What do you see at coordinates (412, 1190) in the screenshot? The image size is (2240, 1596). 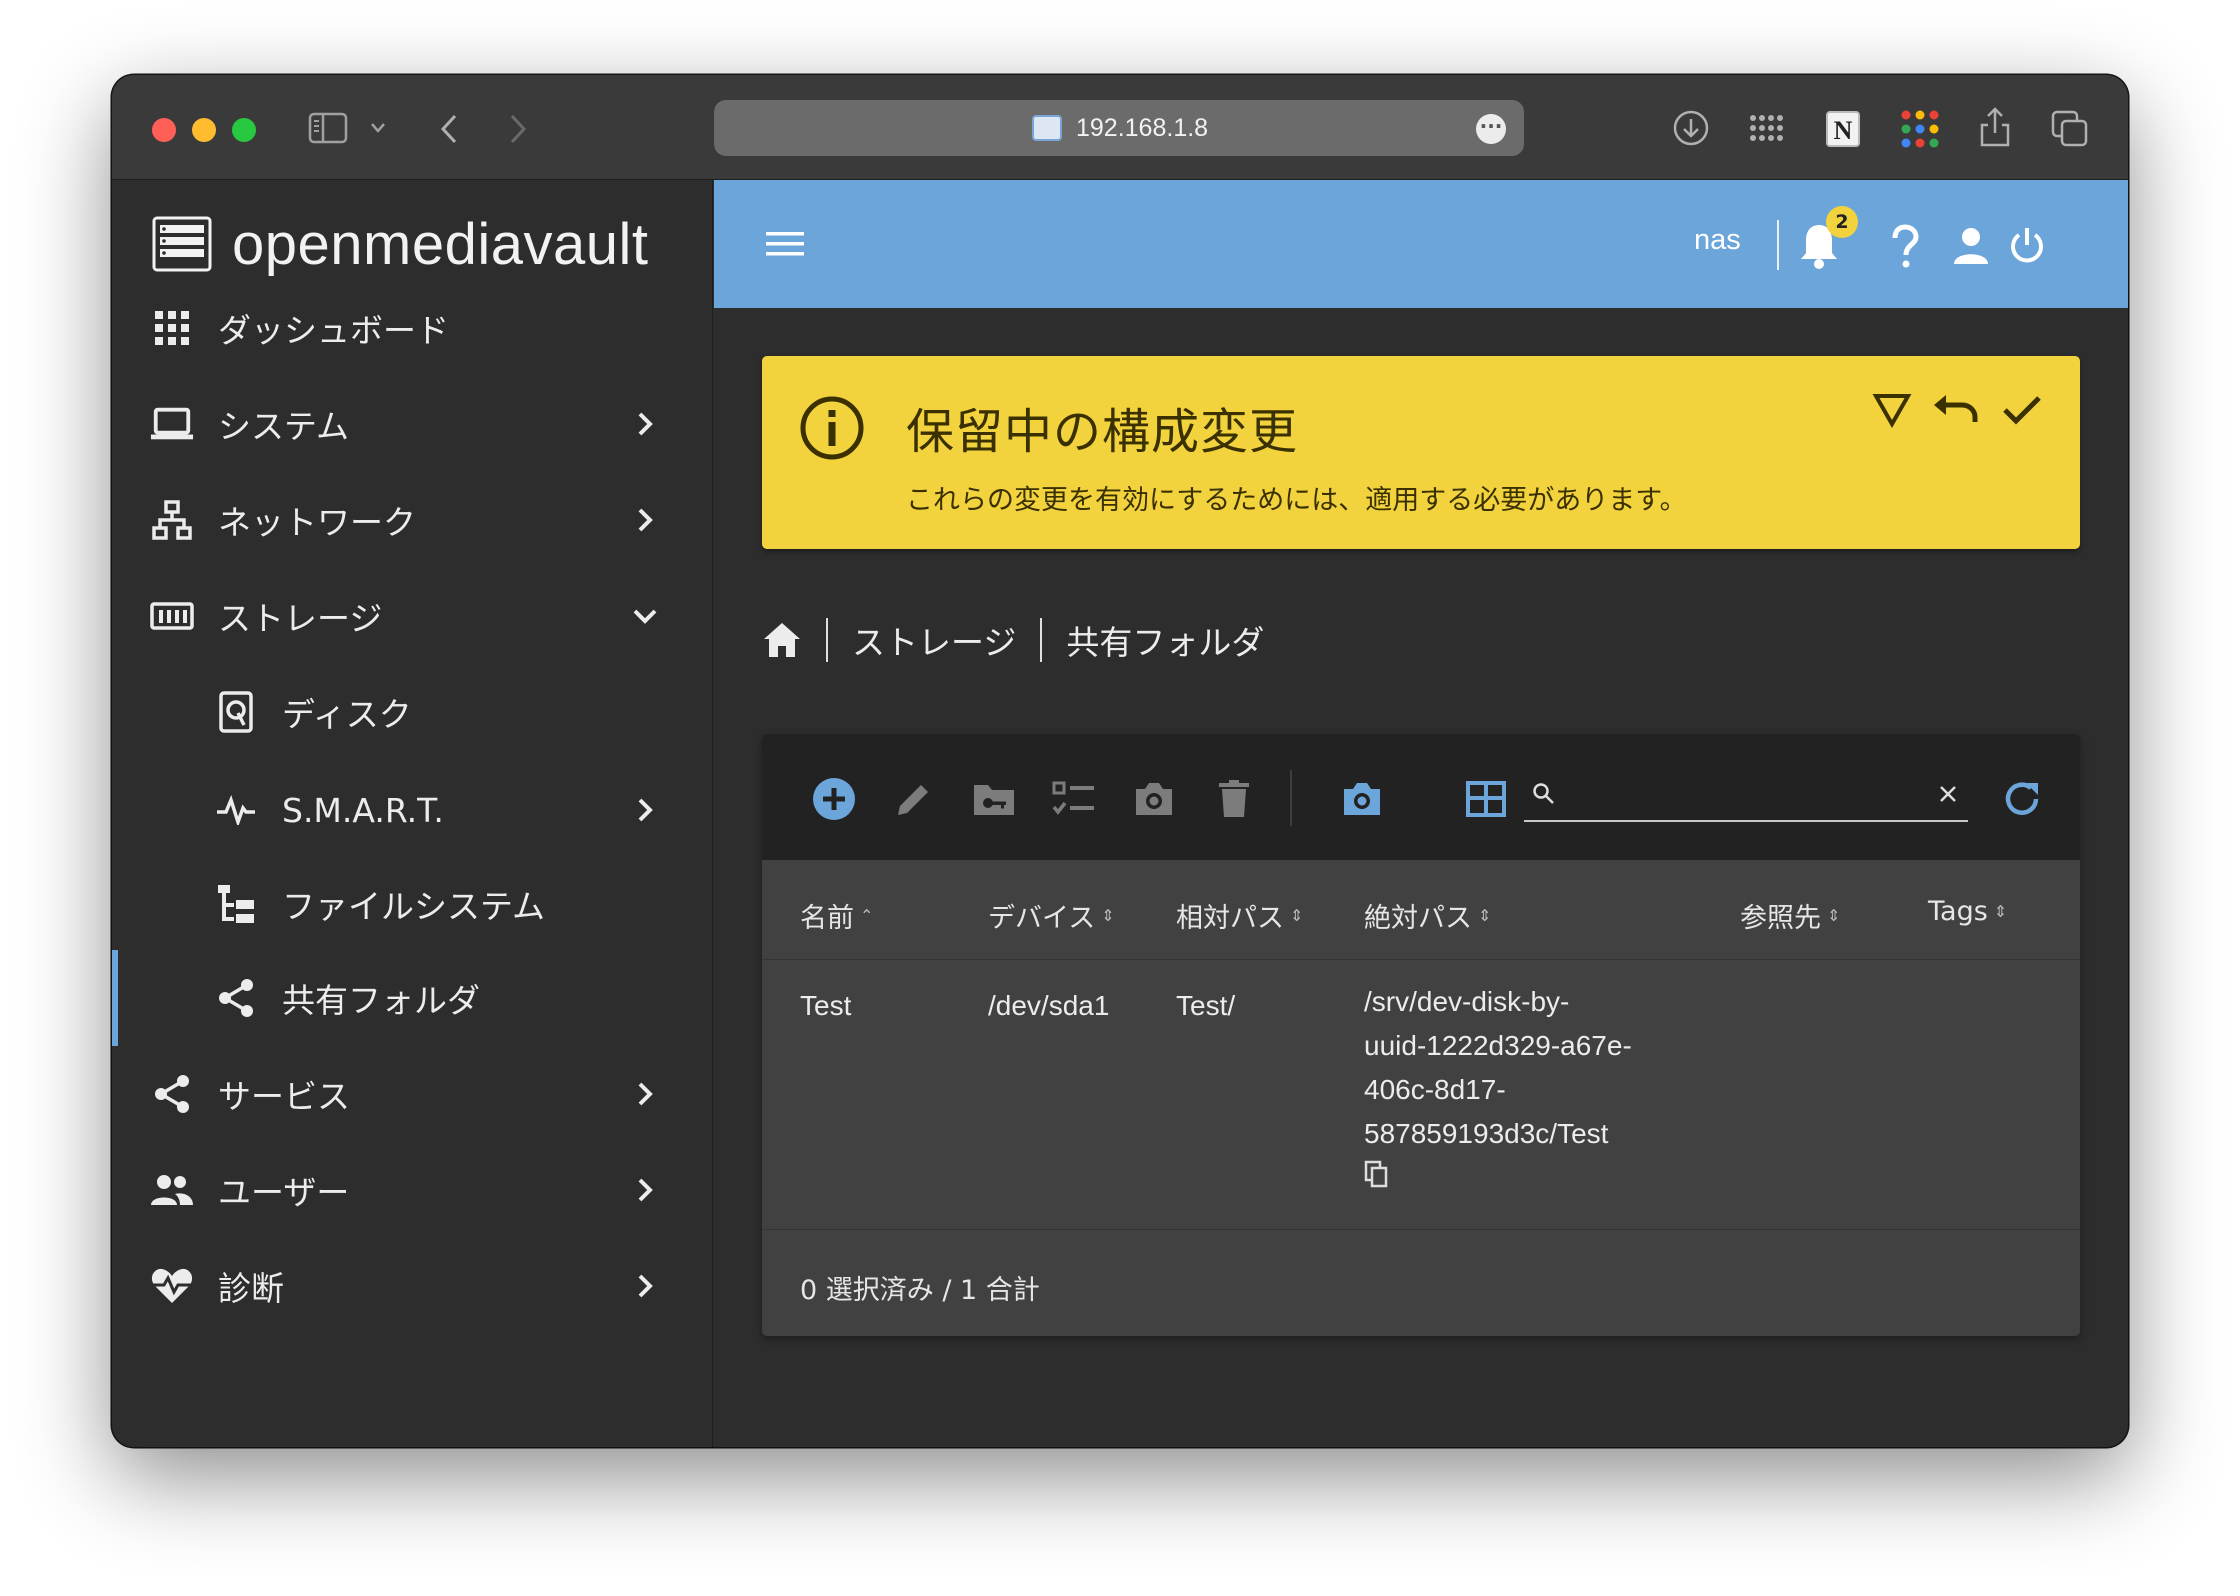 I see `sidebar-item-users: ユーザー` at bounding box center [412, 1190].